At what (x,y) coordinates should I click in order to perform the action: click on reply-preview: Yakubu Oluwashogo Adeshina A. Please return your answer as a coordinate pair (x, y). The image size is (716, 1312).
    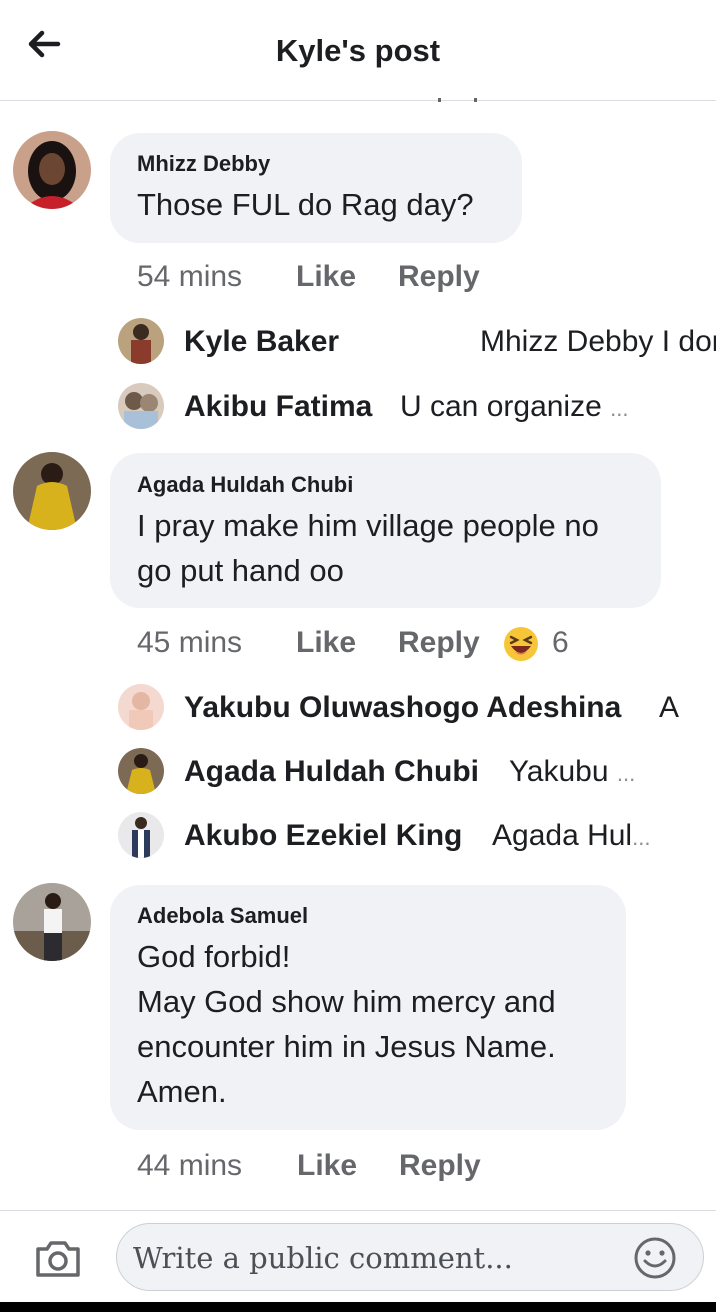
    Looking at the image, I should click on (417, 708).